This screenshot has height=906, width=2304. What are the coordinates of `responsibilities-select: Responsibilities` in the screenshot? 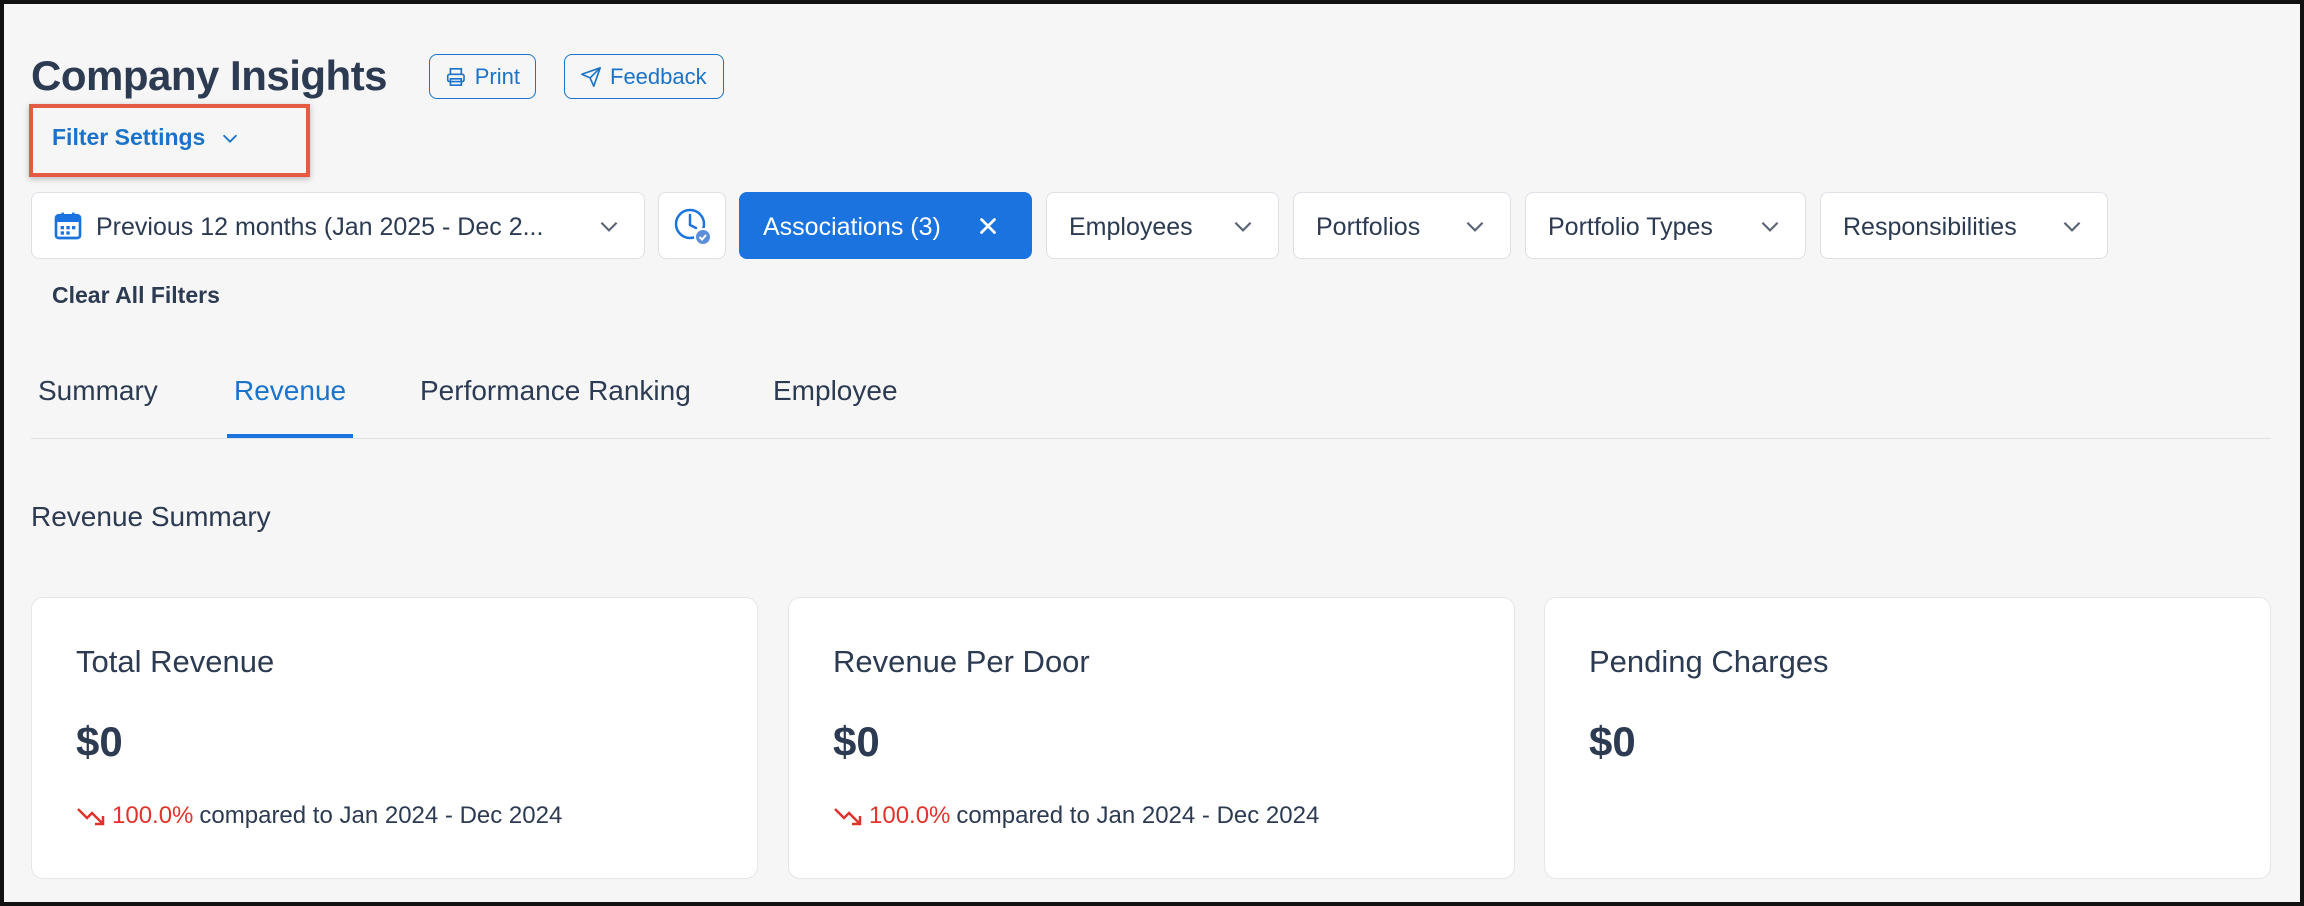 It's located at (1964, 225).